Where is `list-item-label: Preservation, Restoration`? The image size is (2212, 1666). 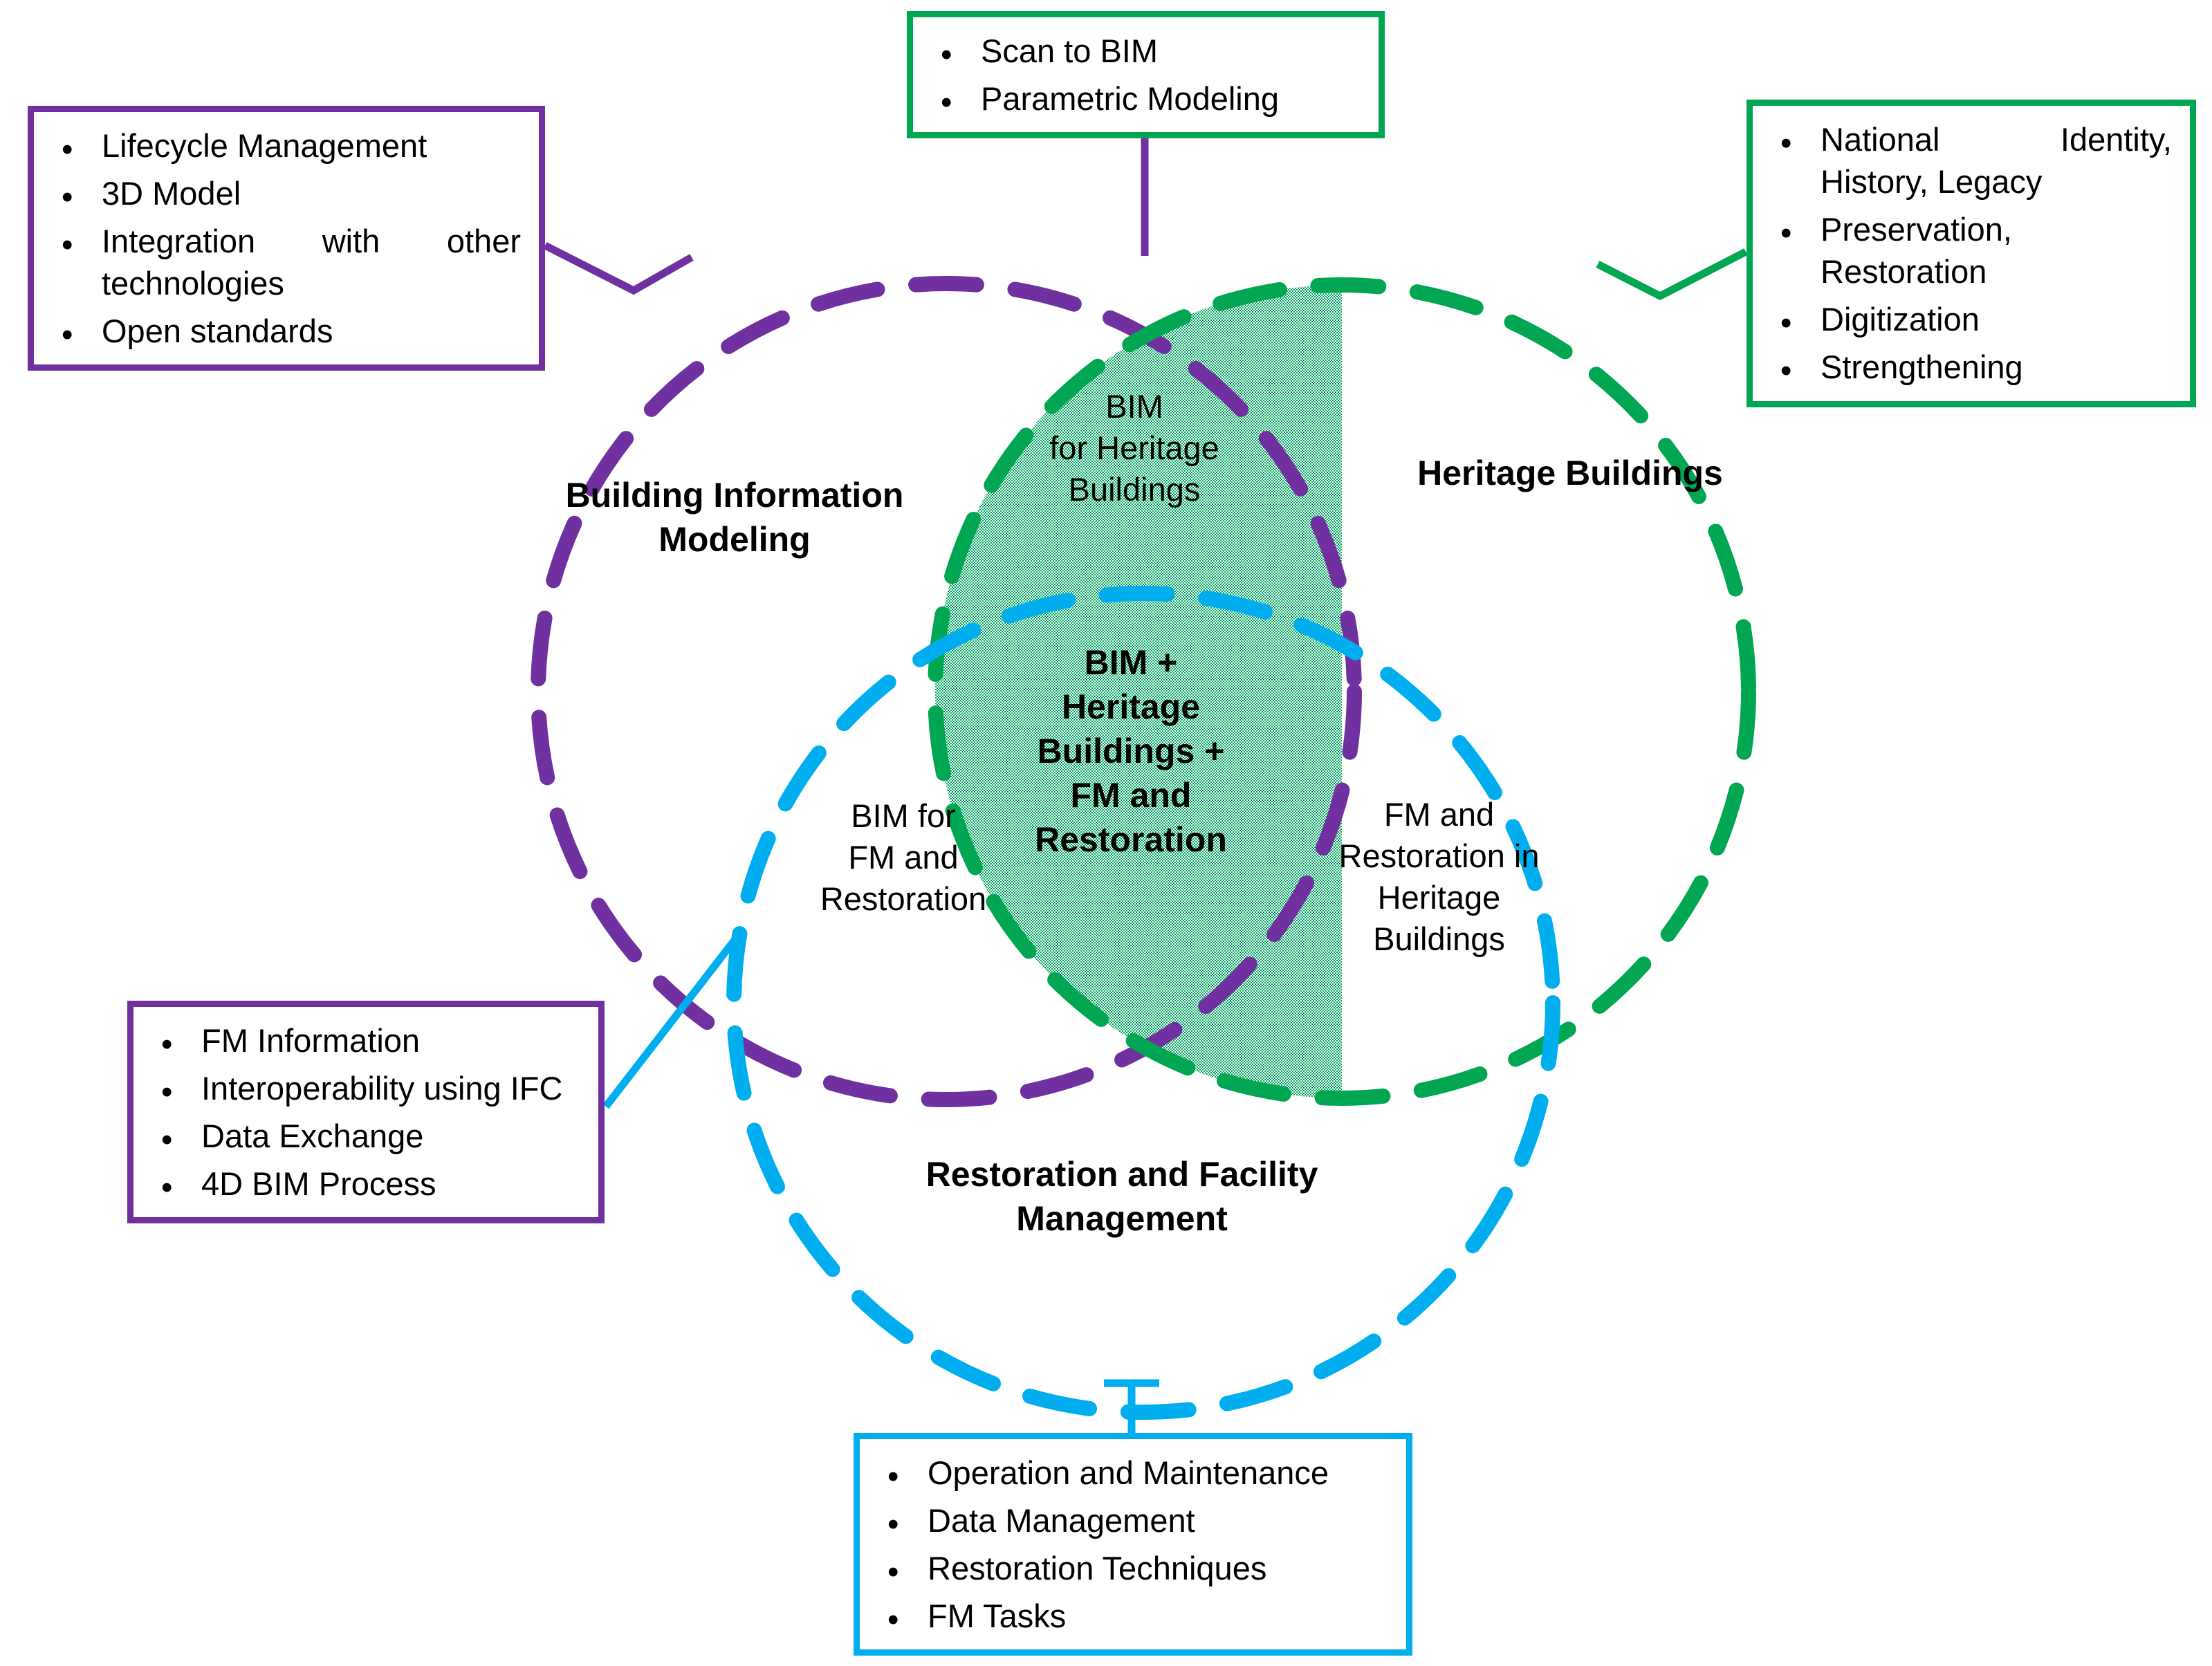 list-item-label: Preservation, Restoration is located at coordinates (1917, 250).